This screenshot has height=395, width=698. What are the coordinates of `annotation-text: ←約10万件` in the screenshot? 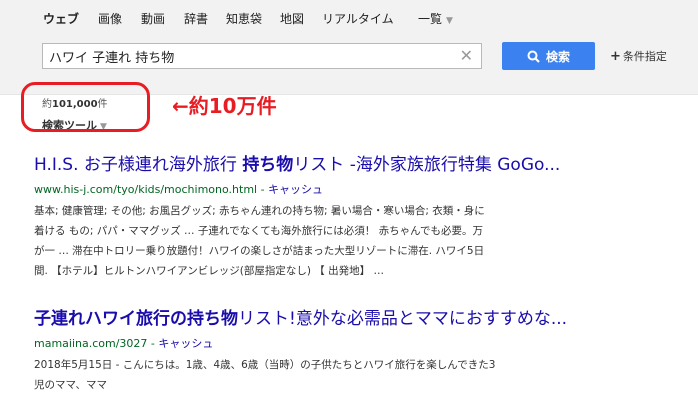 It's located at (224, 106).